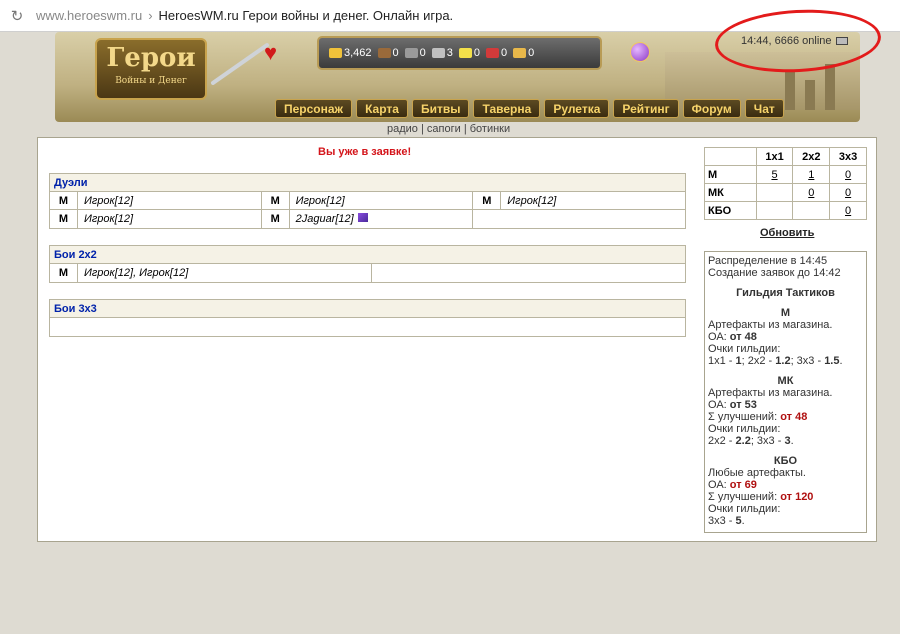  What do you see at coordinates (490, 129) in the screenshot?
I see `link-shoes: ботинки` at bounding box center [490, 129].